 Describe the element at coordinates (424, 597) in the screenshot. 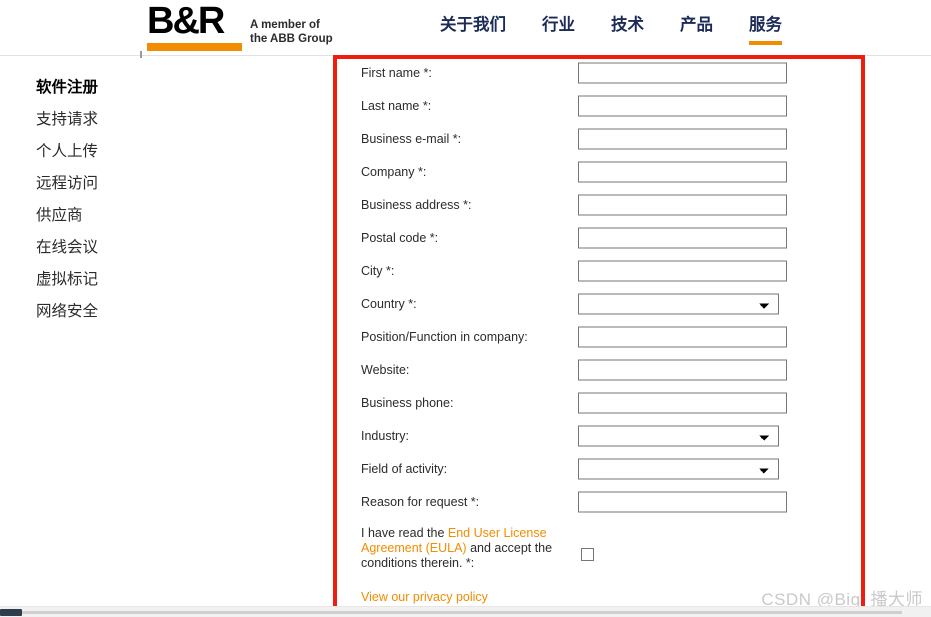

I see `privacy-policy-link: View our privacy policy` at that location.